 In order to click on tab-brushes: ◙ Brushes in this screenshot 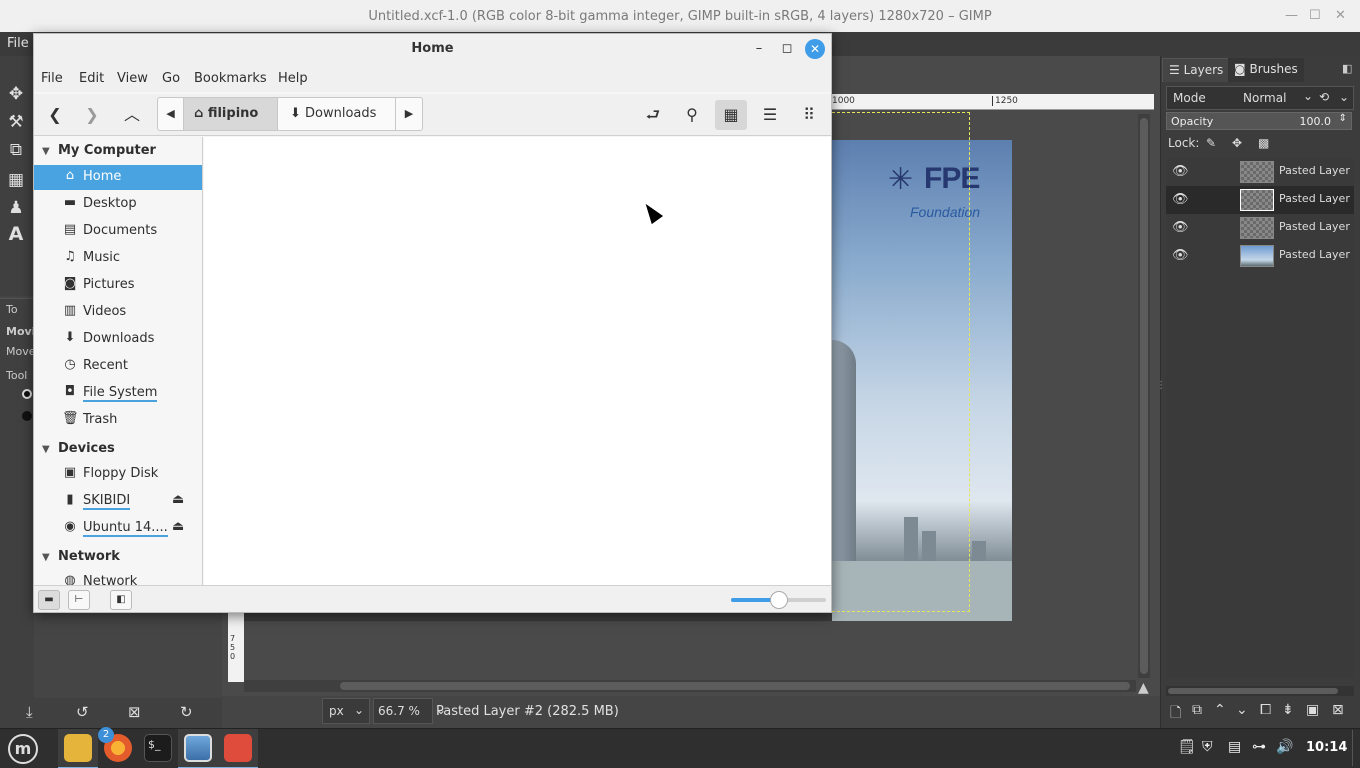, I will do `click(1266, 70)`.